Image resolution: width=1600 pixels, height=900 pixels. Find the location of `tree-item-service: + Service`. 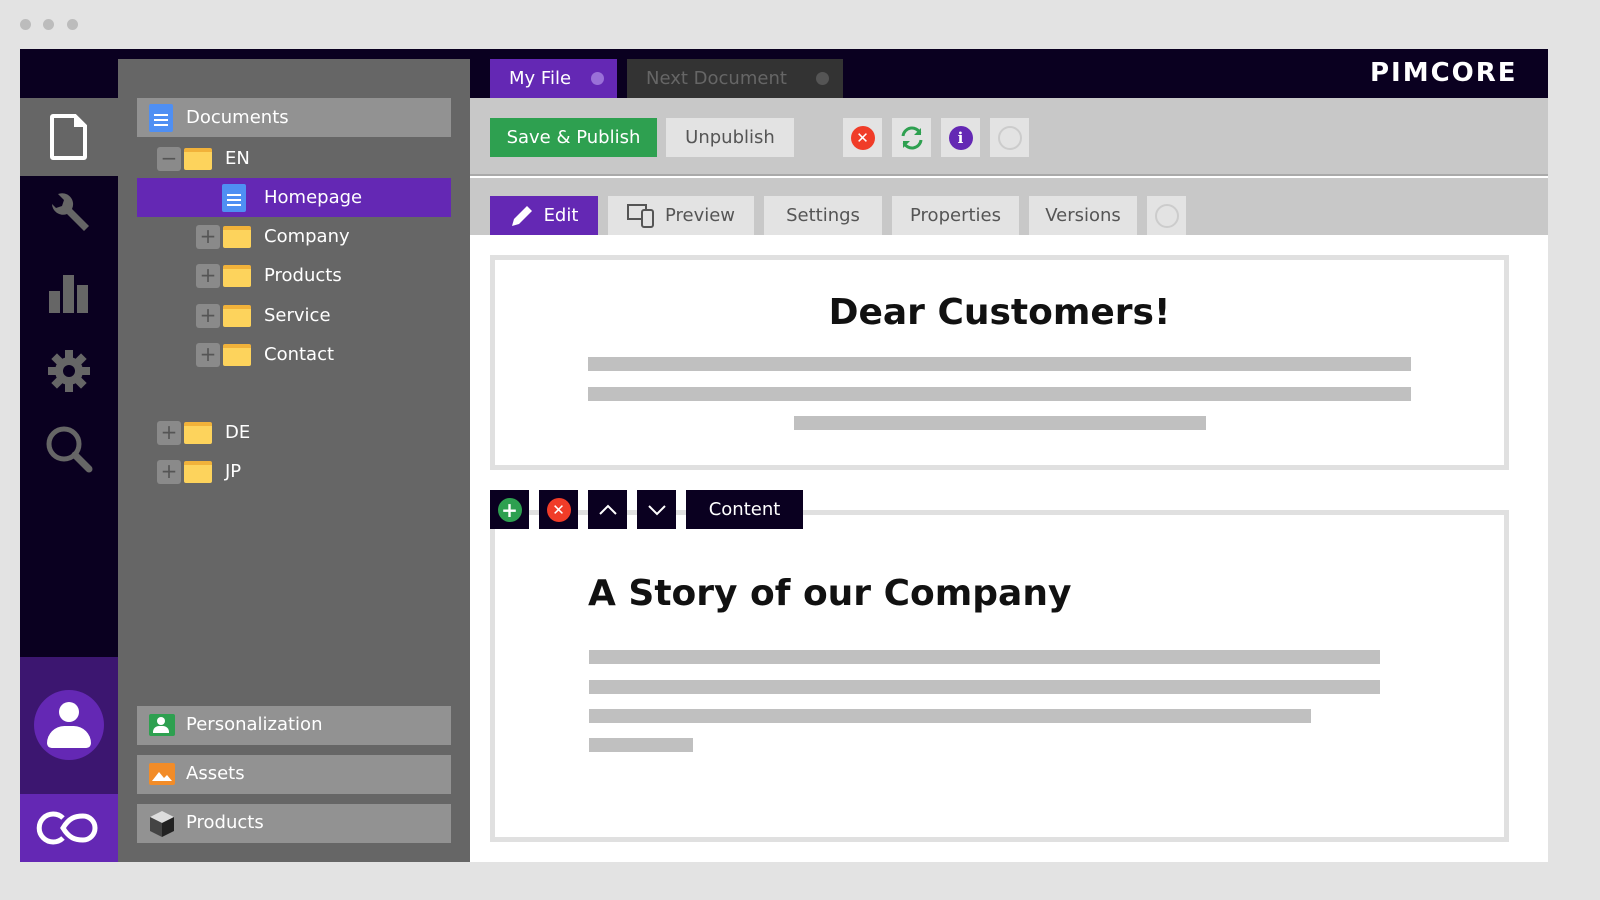

tree-item-service: + Service is located at coordinates (294, 315).